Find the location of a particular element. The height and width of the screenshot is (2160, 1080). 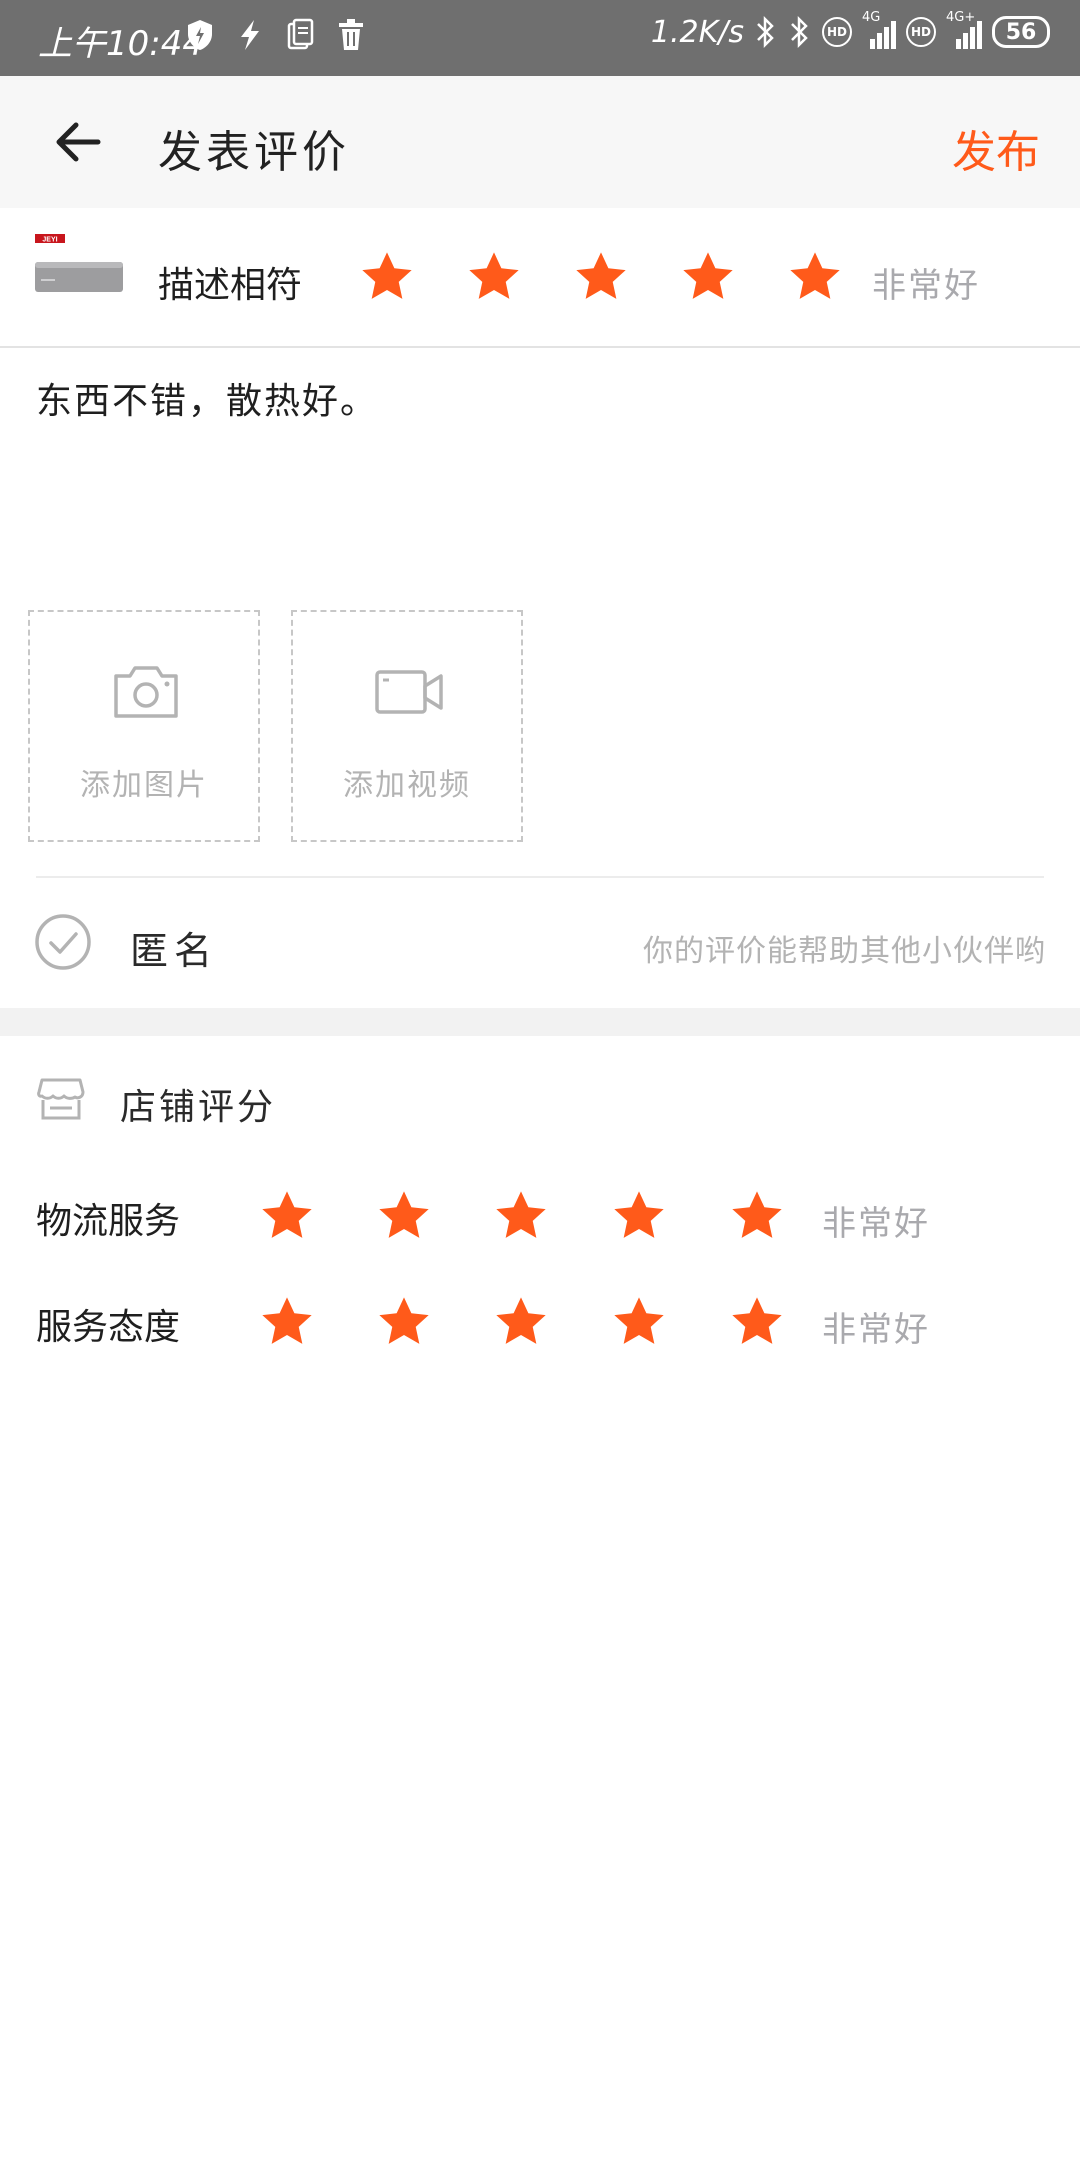

section-separator is located at coordinates (540, 1022).